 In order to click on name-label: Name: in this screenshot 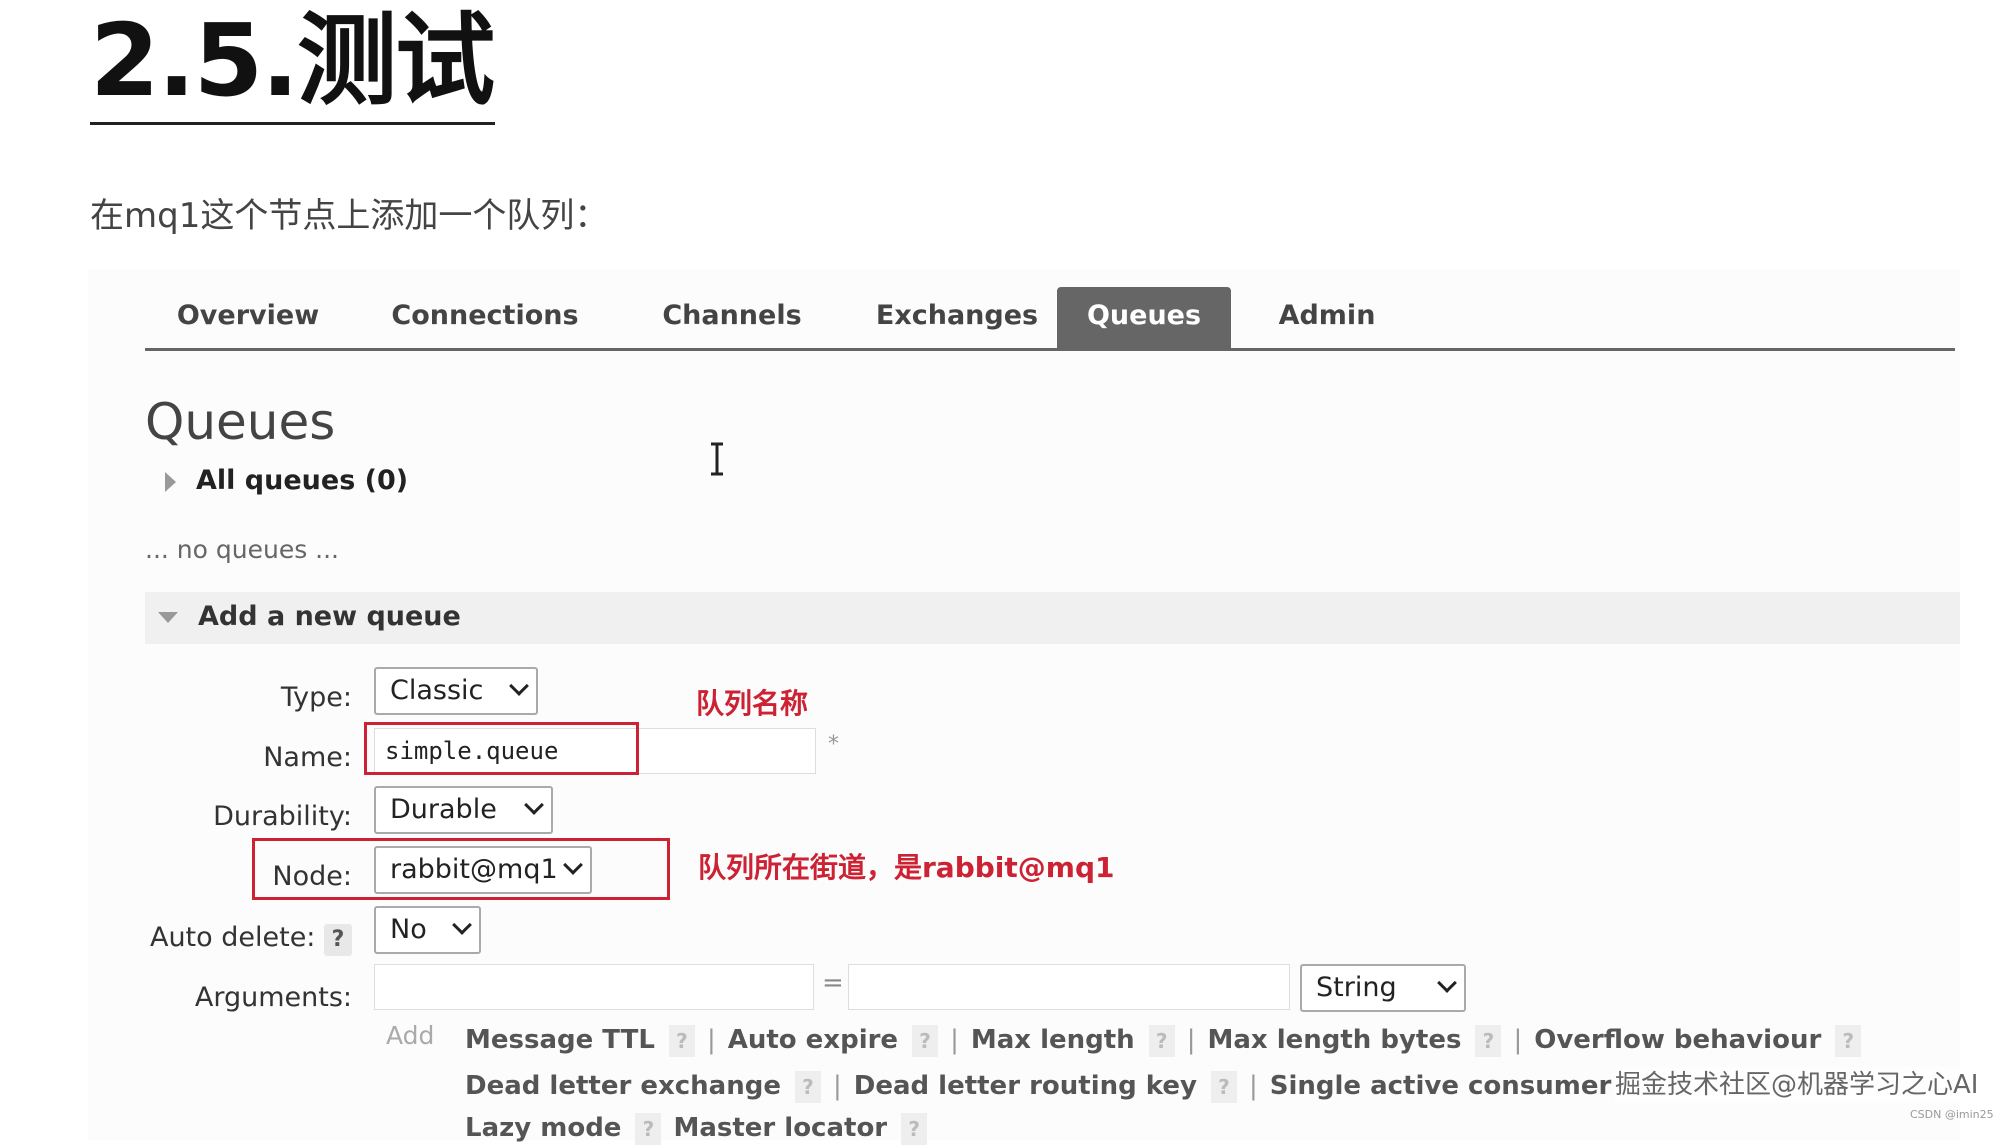, I will do `click(307, 757)`.